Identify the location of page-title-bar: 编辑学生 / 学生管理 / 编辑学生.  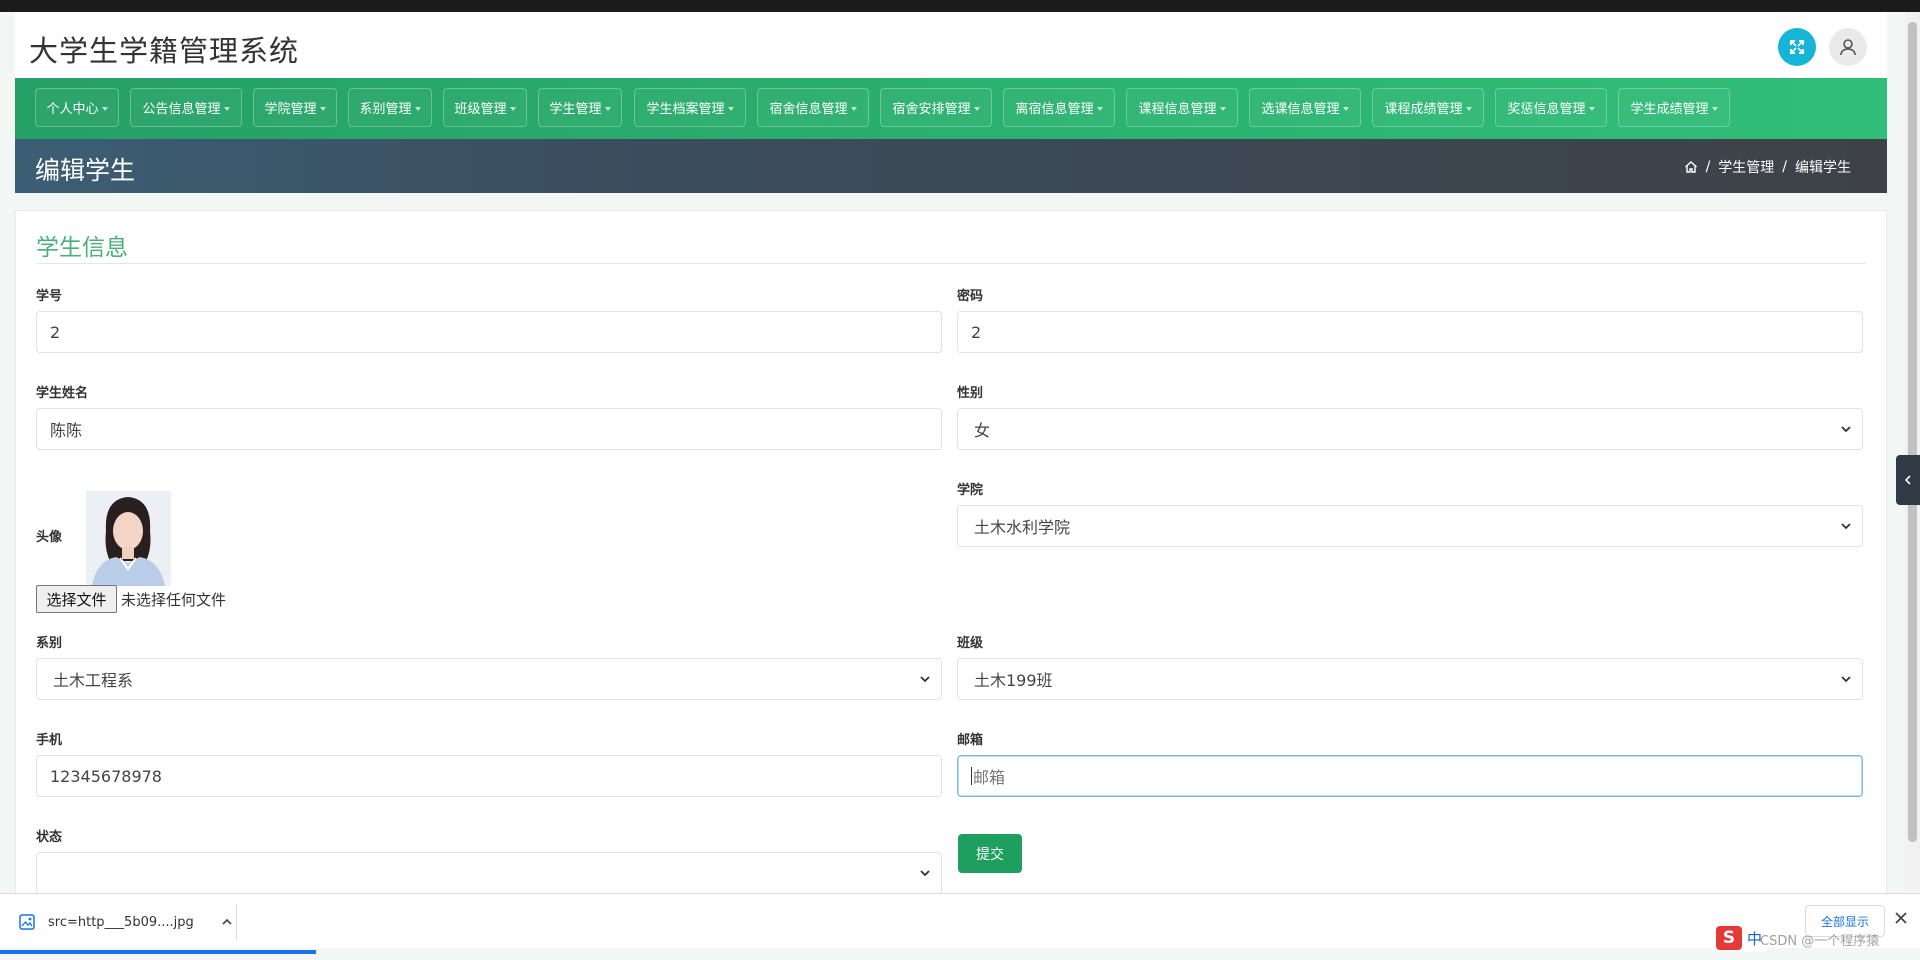
(951, 166).